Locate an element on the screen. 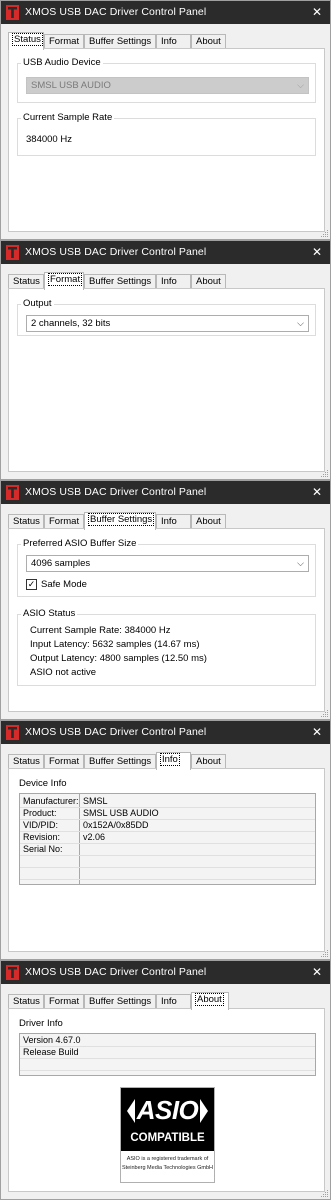 The height and width of the screenshot is (1200, 331). table-row: Serial No: is located at coordinates (167, 850).